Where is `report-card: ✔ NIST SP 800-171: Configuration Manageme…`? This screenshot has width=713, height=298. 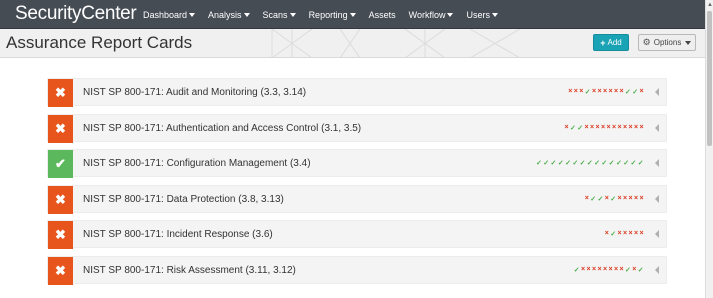
report-card: ✔ NIST SP 800-171: Configuration Manageme… is located at coordinates (357, 163).